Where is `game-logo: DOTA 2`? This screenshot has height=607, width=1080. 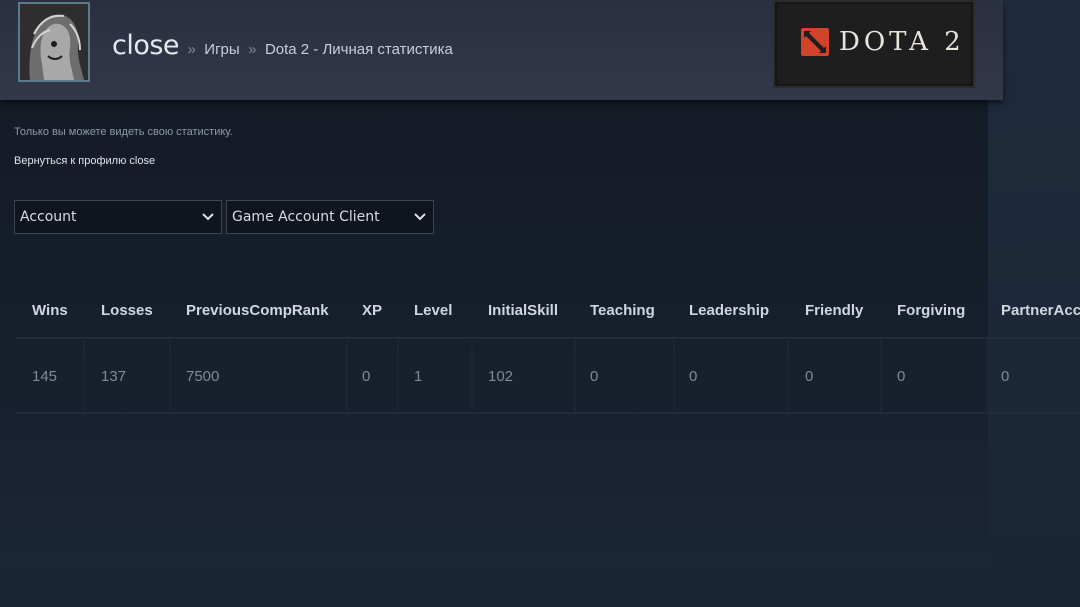 game-logo: DOTA 2 is located at coordinates (874, 44).